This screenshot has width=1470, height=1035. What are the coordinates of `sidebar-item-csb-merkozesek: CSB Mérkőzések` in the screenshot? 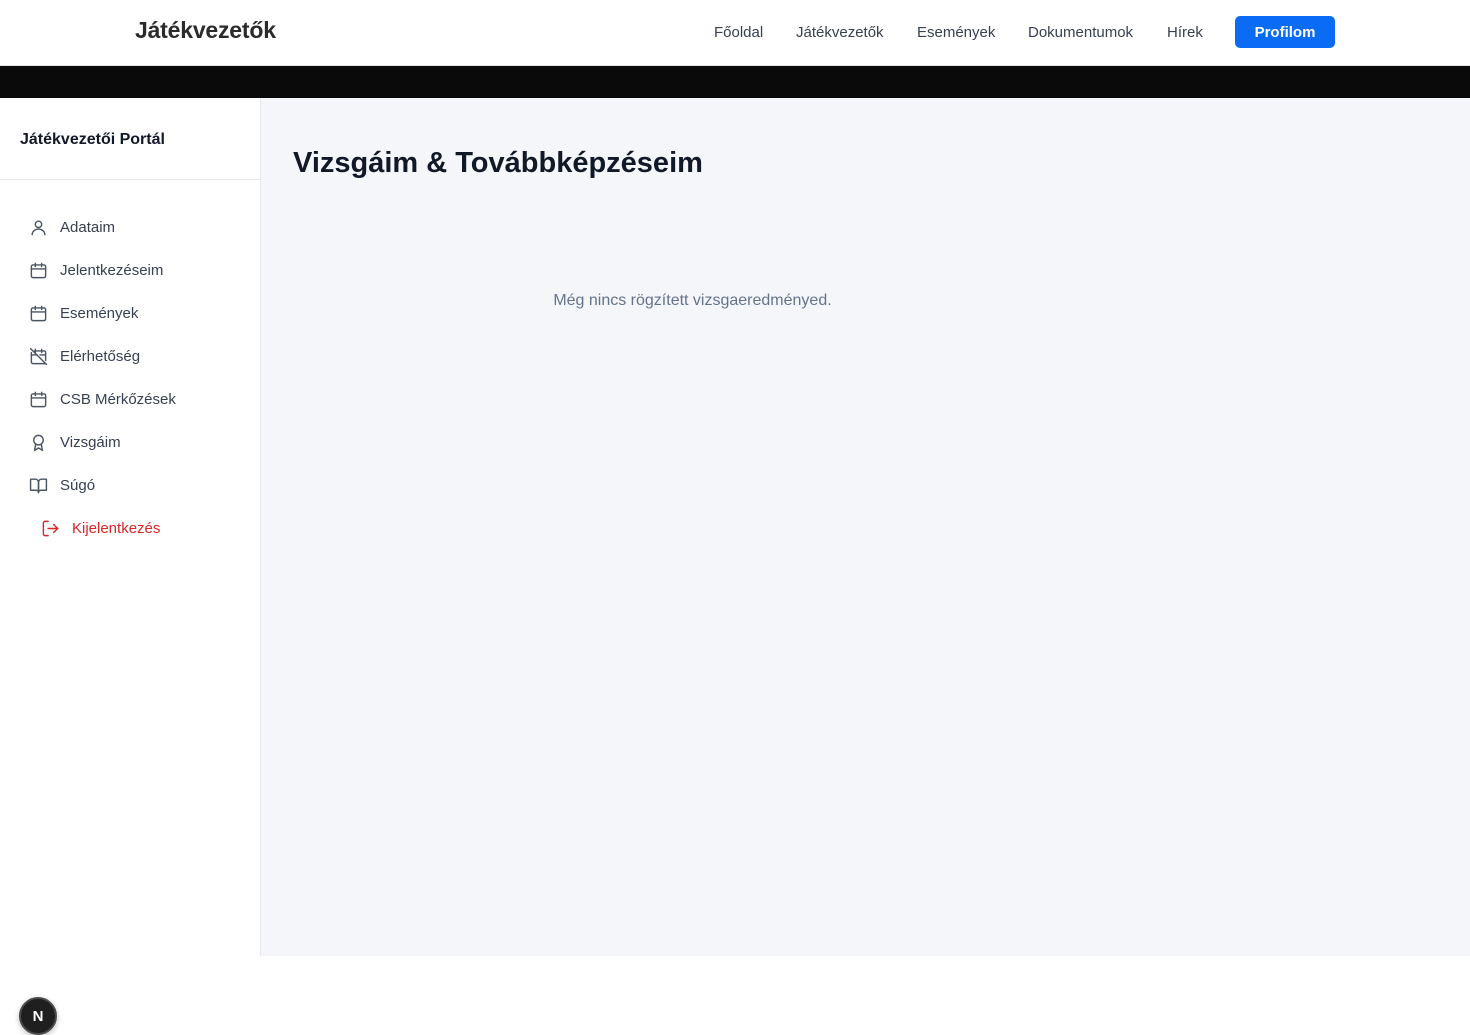 It's located at (130, 399).